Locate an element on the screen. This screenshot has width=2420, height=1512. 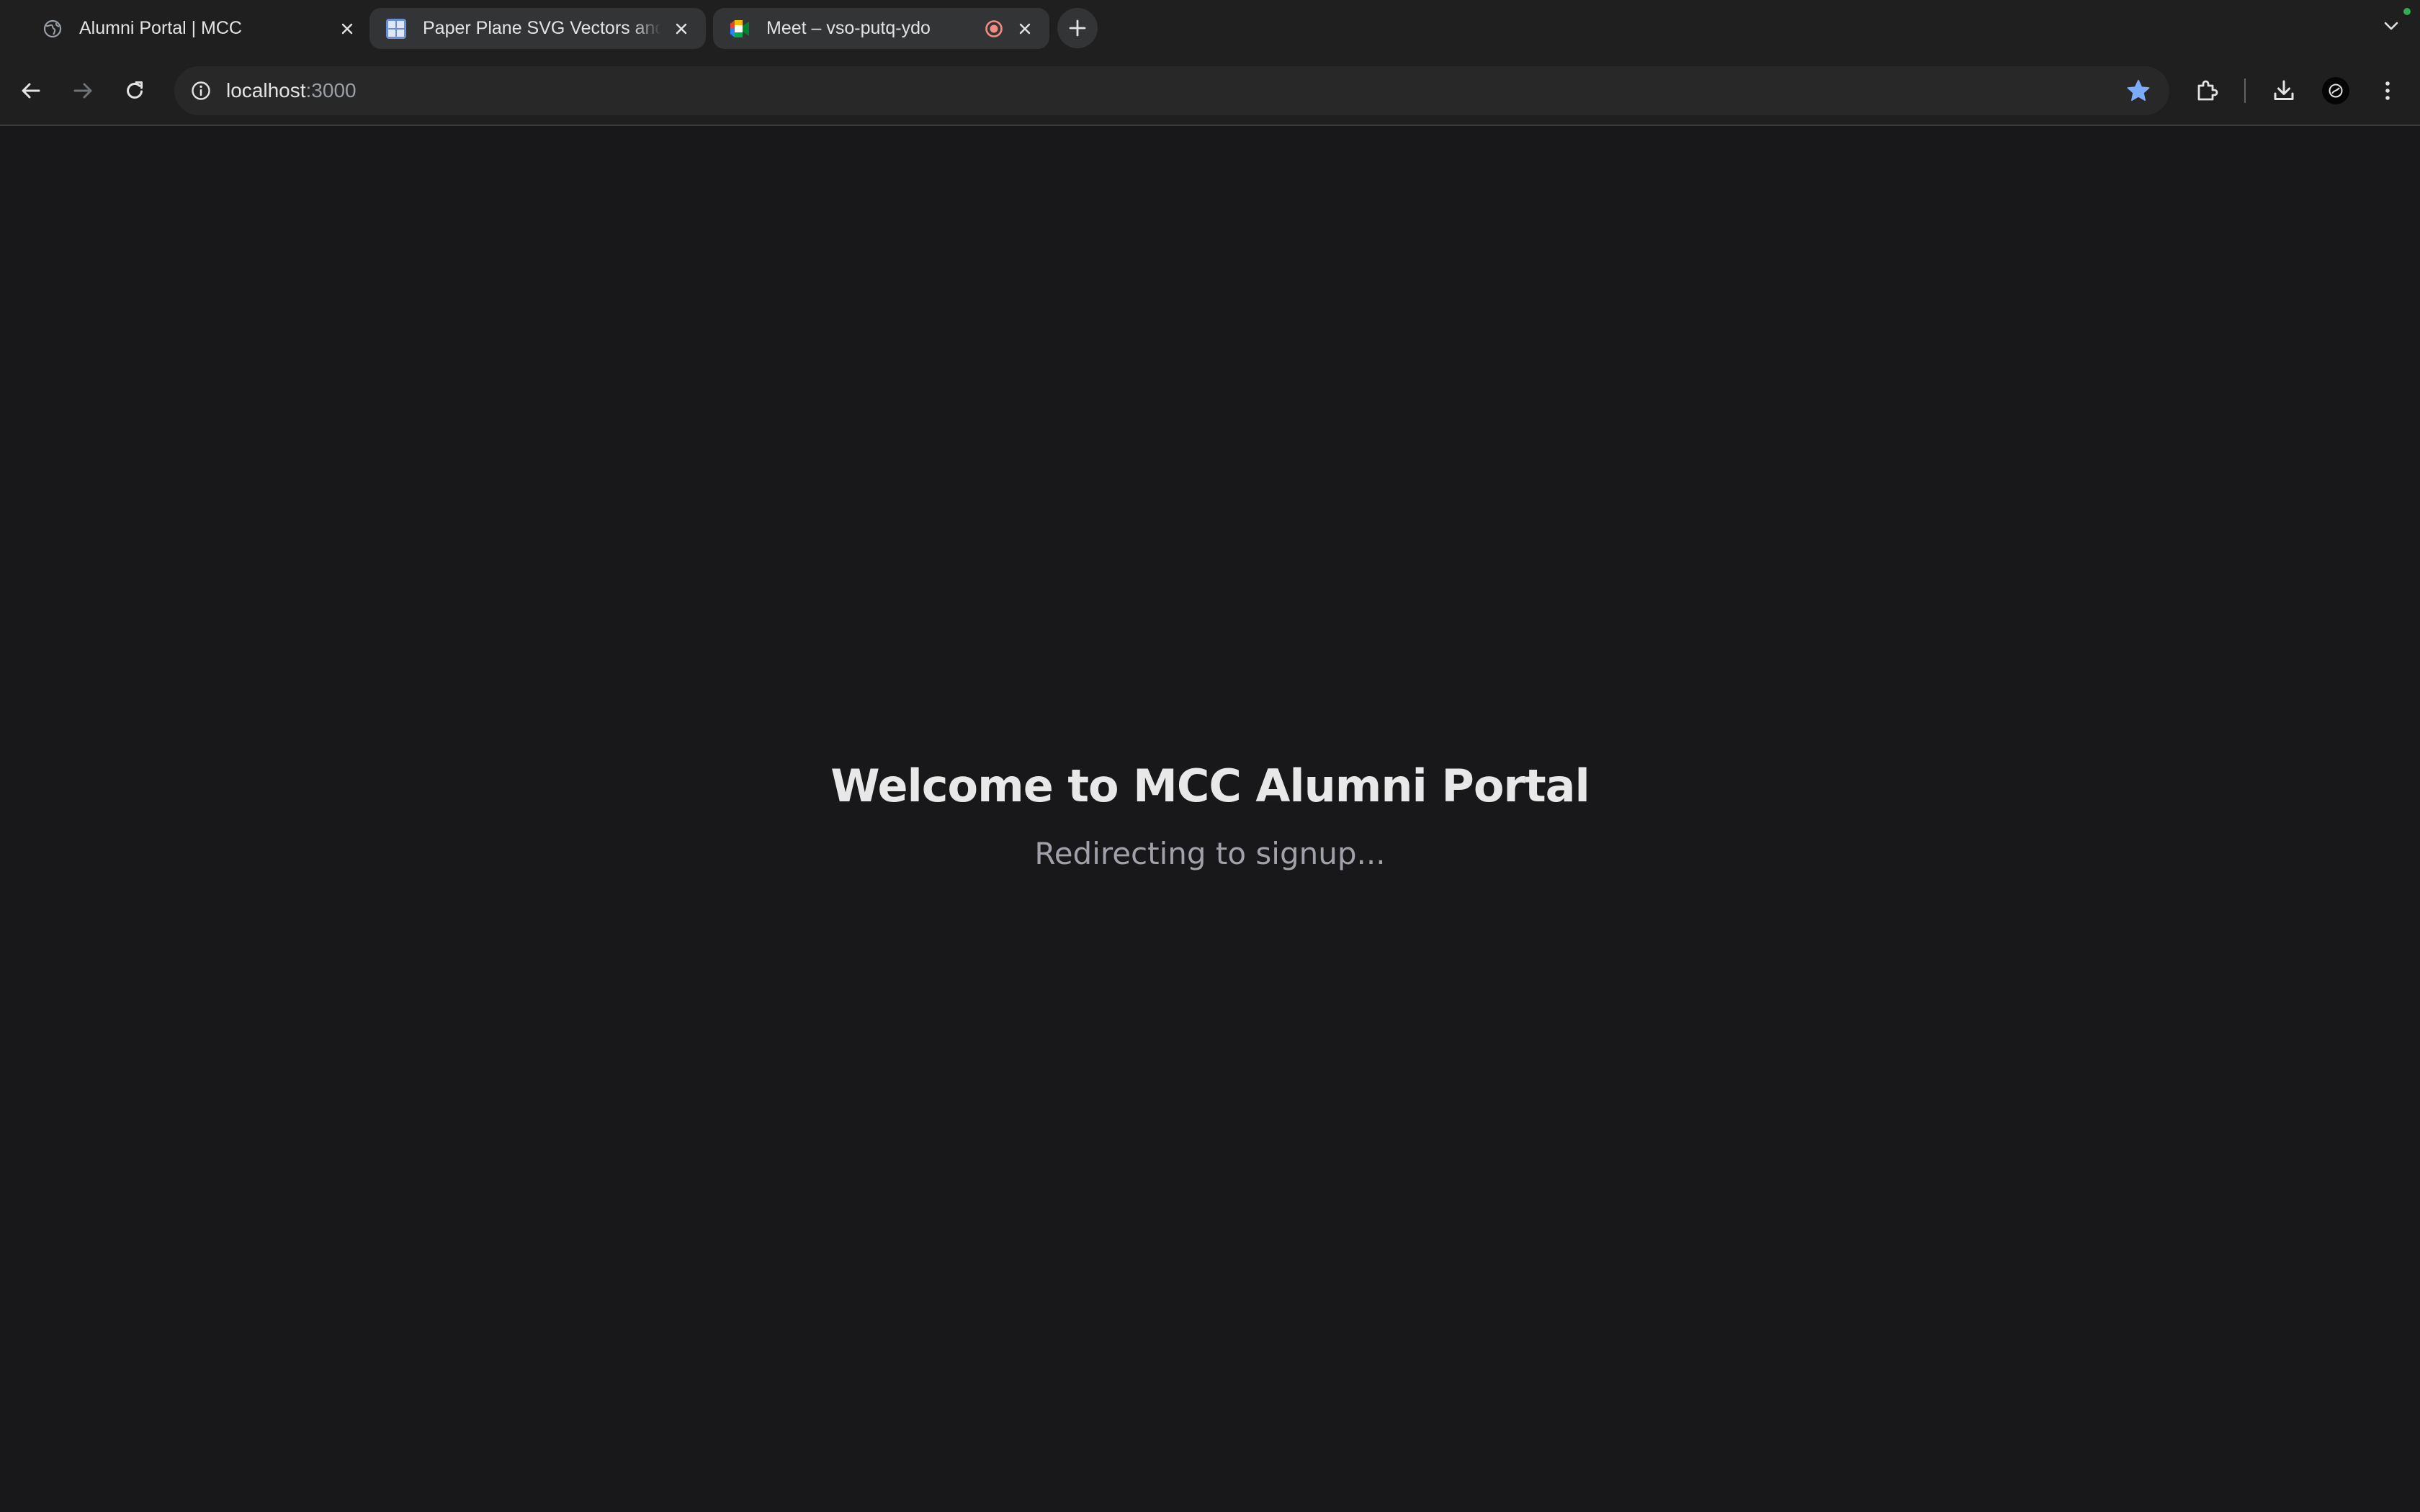
info-icon is located at coordinates (201, 90).